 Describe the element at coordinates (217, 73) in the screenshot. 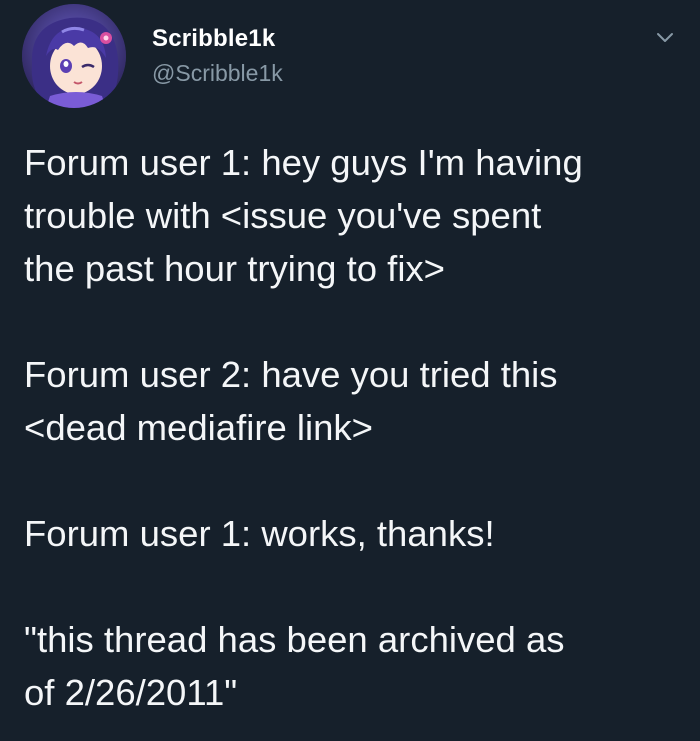

I see `user-handle: @Scribble1k` at that location.